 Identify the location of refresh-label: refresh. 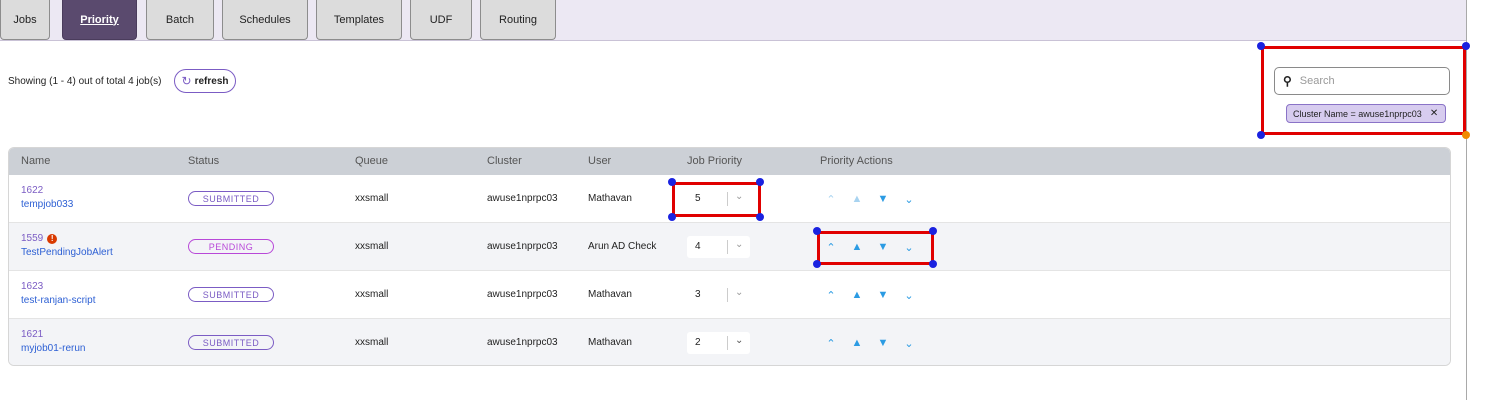
(211, 81).